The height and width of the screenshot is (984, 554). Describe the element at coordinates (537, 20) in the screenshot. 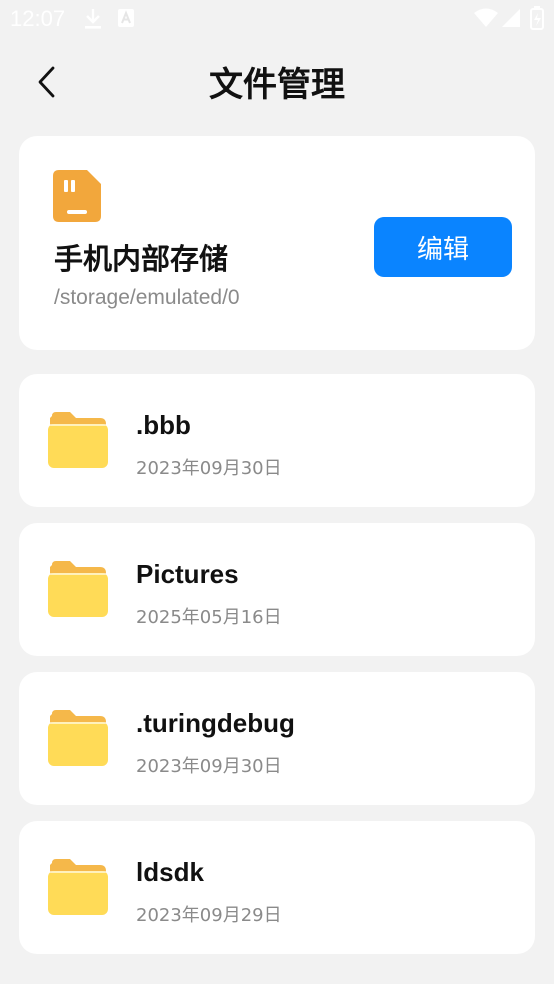

I see `battery-icon` at that location.